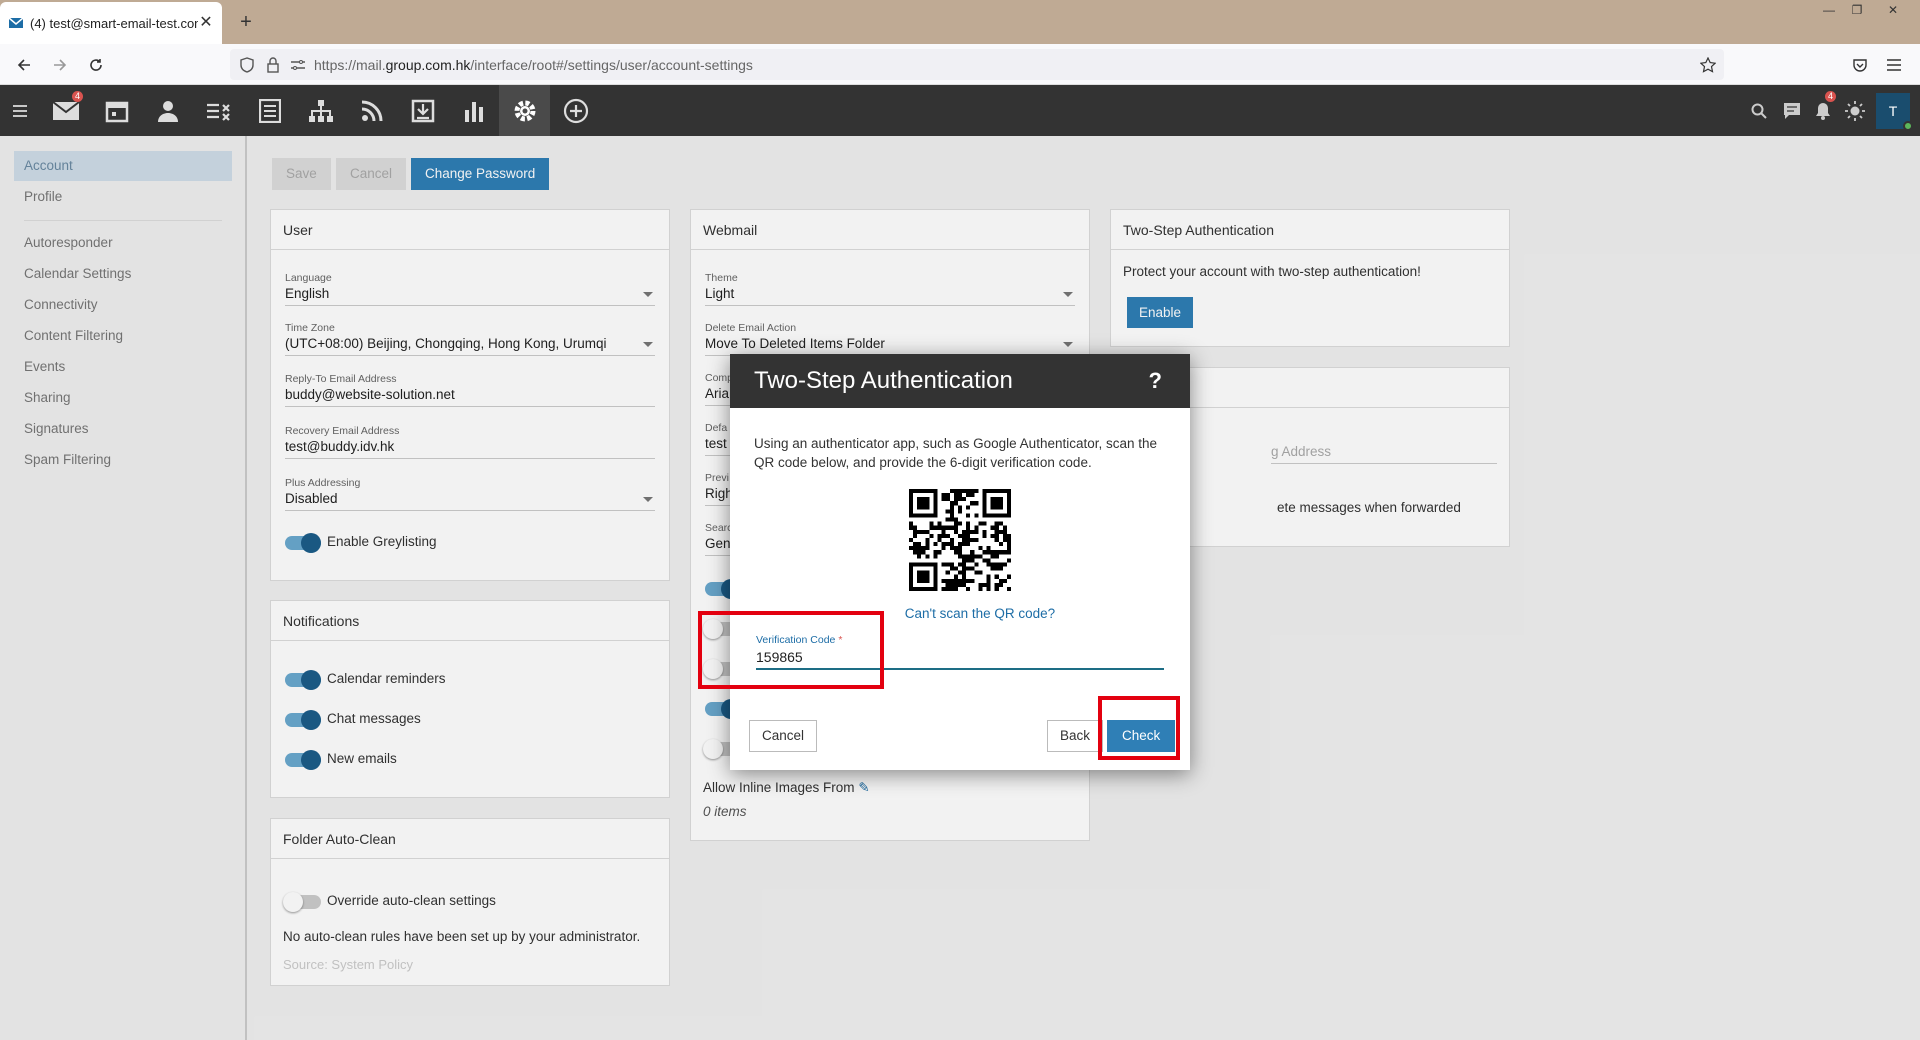 This screenshot has height=1040, width=1920. What do you see at coordinates (96, 65) in the screenshot?
I see `reload-icon` at bounding box center [96, 65].